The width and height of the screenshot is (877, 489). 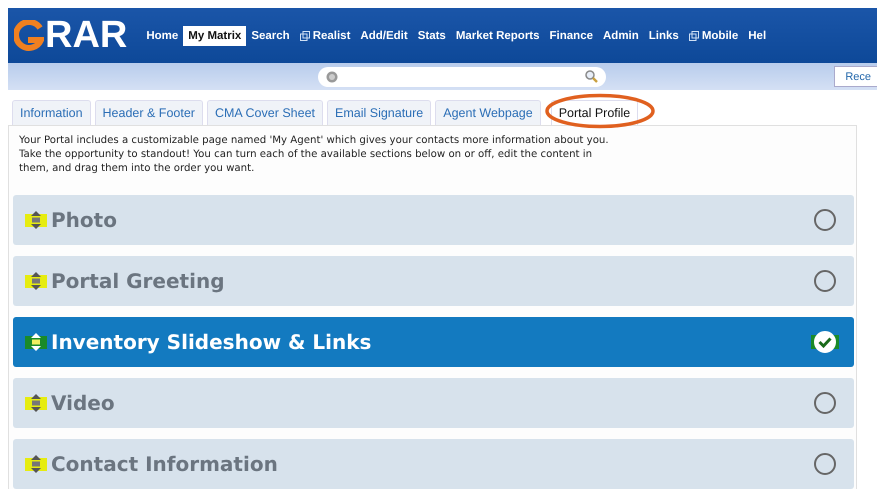 I want to click on section-title: Video, so click(x=83, y=403).